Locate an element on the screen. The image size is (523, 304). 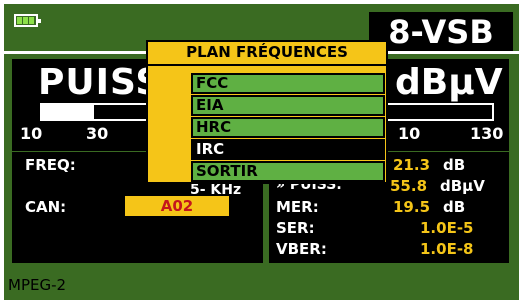
vber-label: VBER: is located at coordinates (301, 249).